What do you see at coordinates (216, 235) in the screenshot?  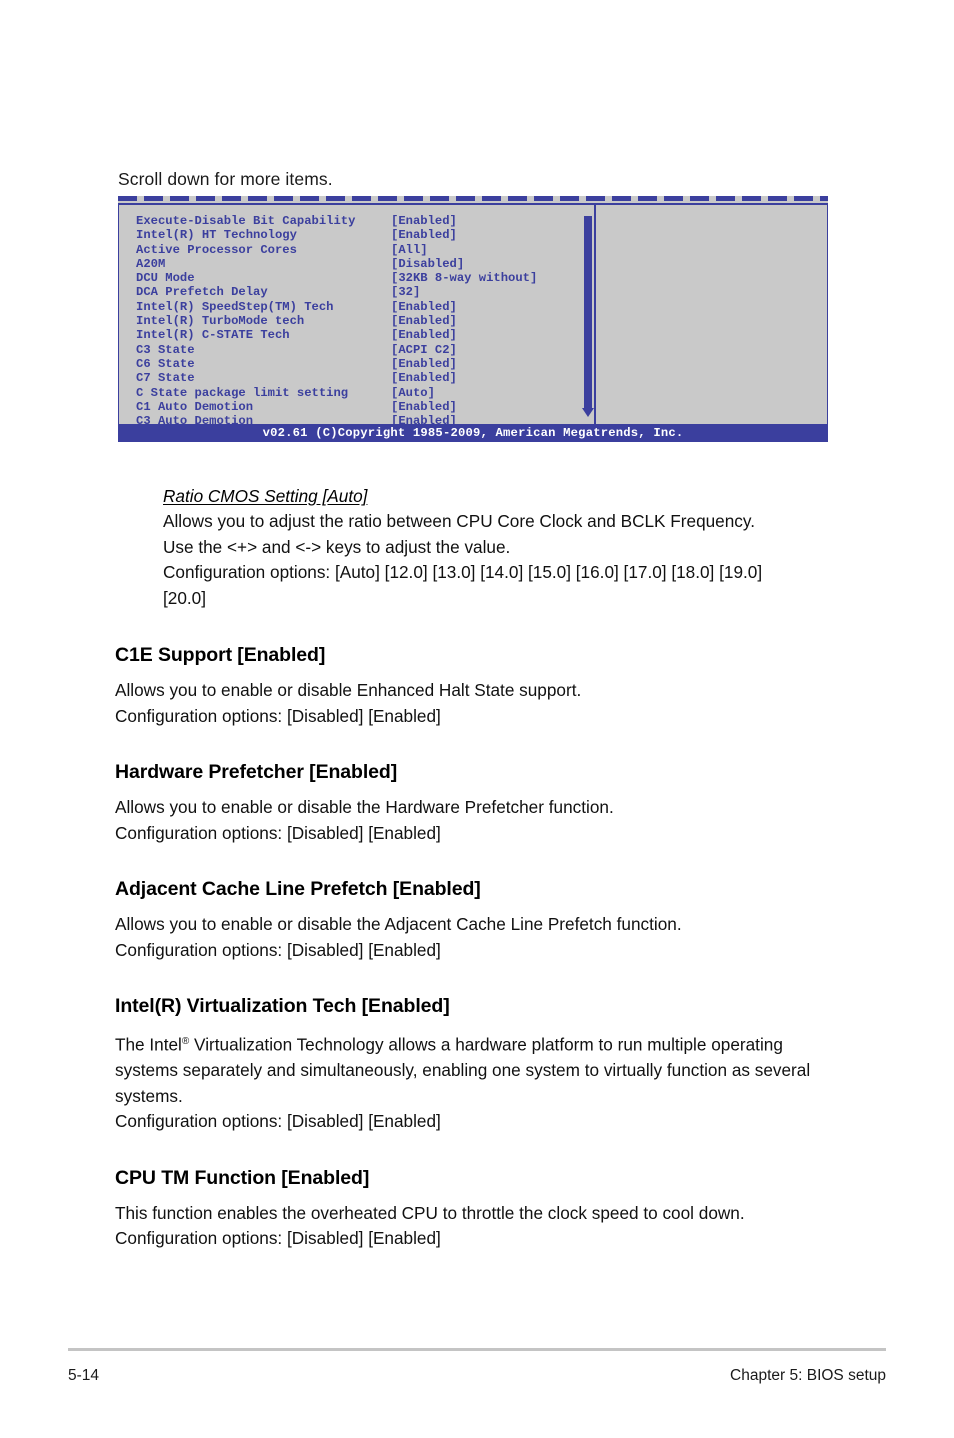 I see `bios-option-label: Intel(R) HT Technology` at bounding box center [216, 235].